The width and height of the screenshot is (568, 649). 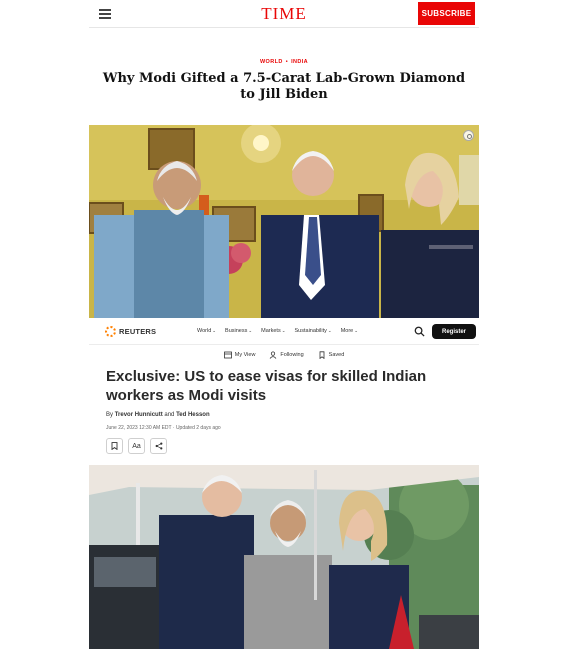 I want to click on my-view-label: My View, so click(x=245, y=355).